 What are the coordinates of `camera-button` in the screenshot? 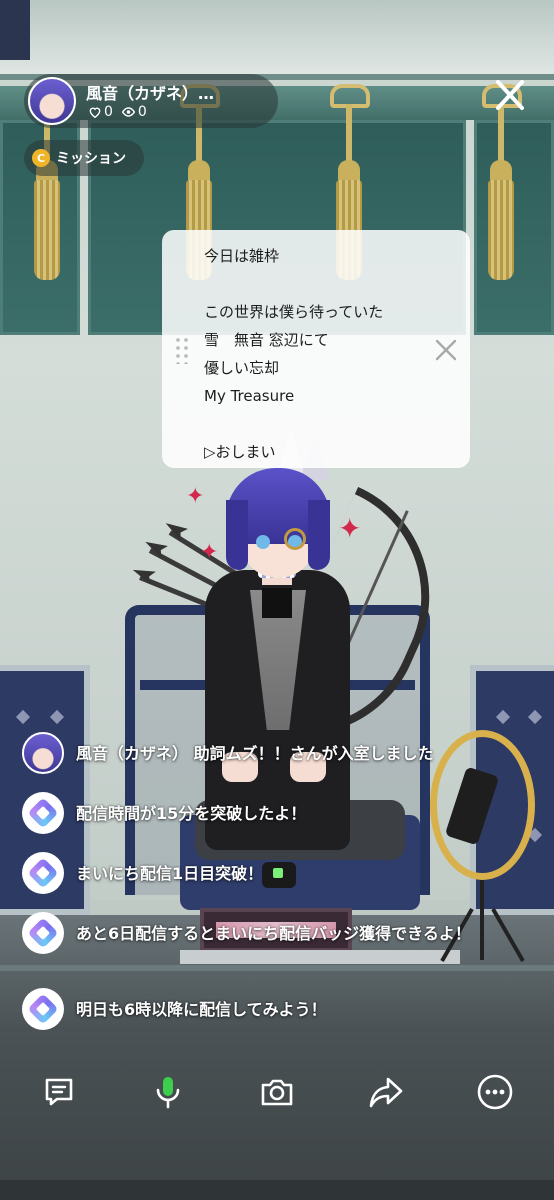 It's located at (277, 1092).